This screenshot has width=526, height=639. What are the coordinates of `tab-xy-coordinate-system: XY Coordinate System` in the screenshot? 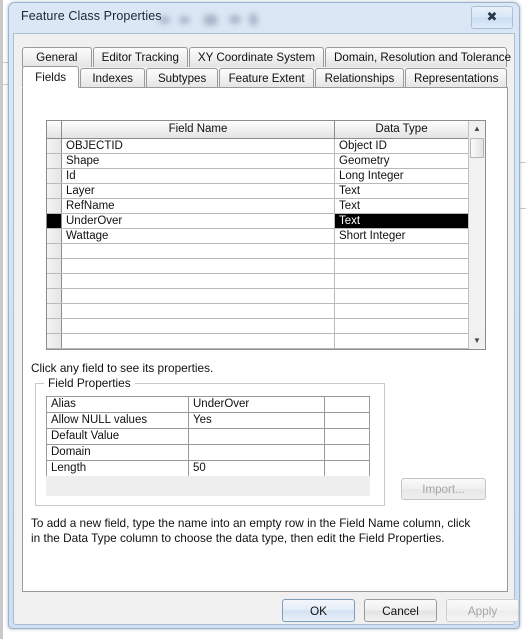 It's located at (256, 57).